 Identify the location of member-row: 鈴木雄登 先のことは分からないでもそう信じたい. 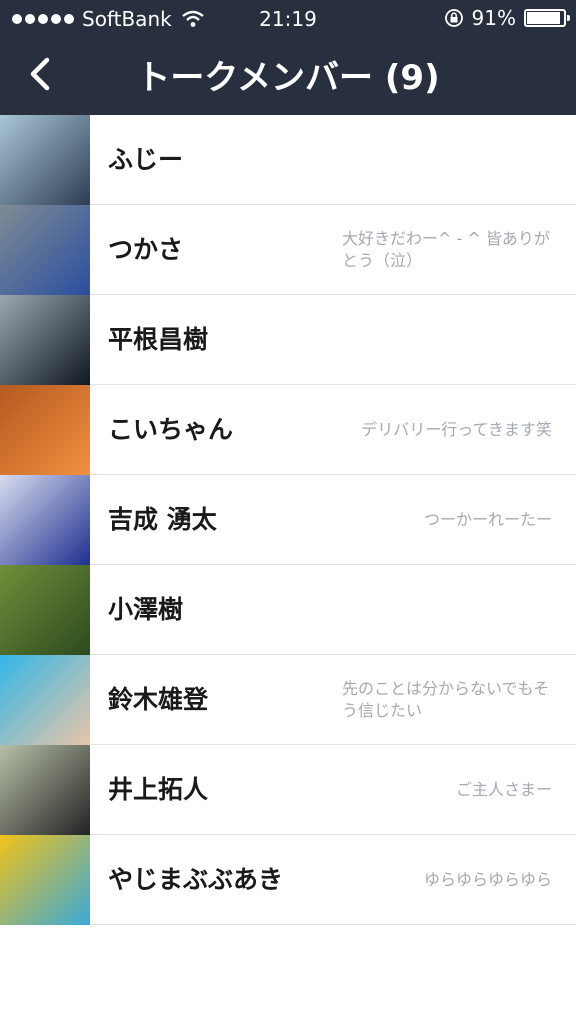
(288, 700).